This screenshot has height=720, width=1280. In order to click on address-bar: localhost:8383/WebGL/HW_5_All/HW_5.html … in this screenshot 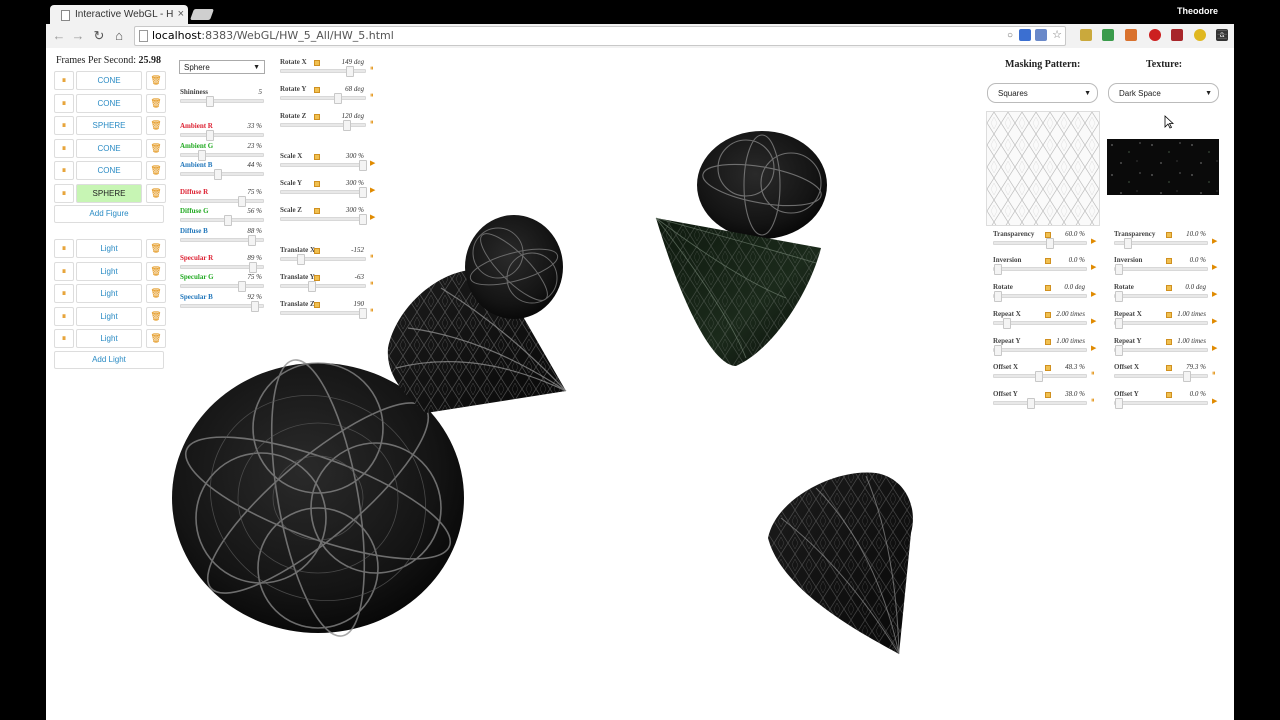, I will do `click(600, 36)`.